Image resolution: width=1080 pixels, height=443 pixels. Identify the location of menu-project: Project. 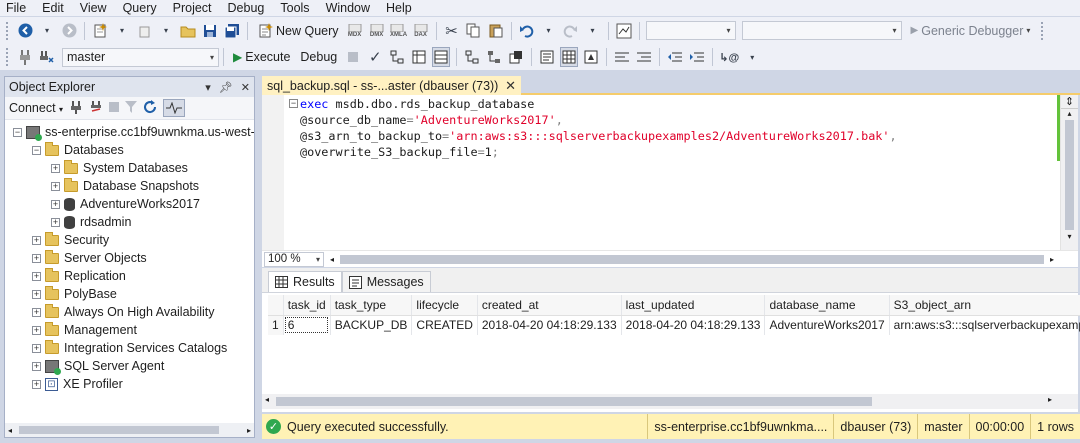
(192, 8).